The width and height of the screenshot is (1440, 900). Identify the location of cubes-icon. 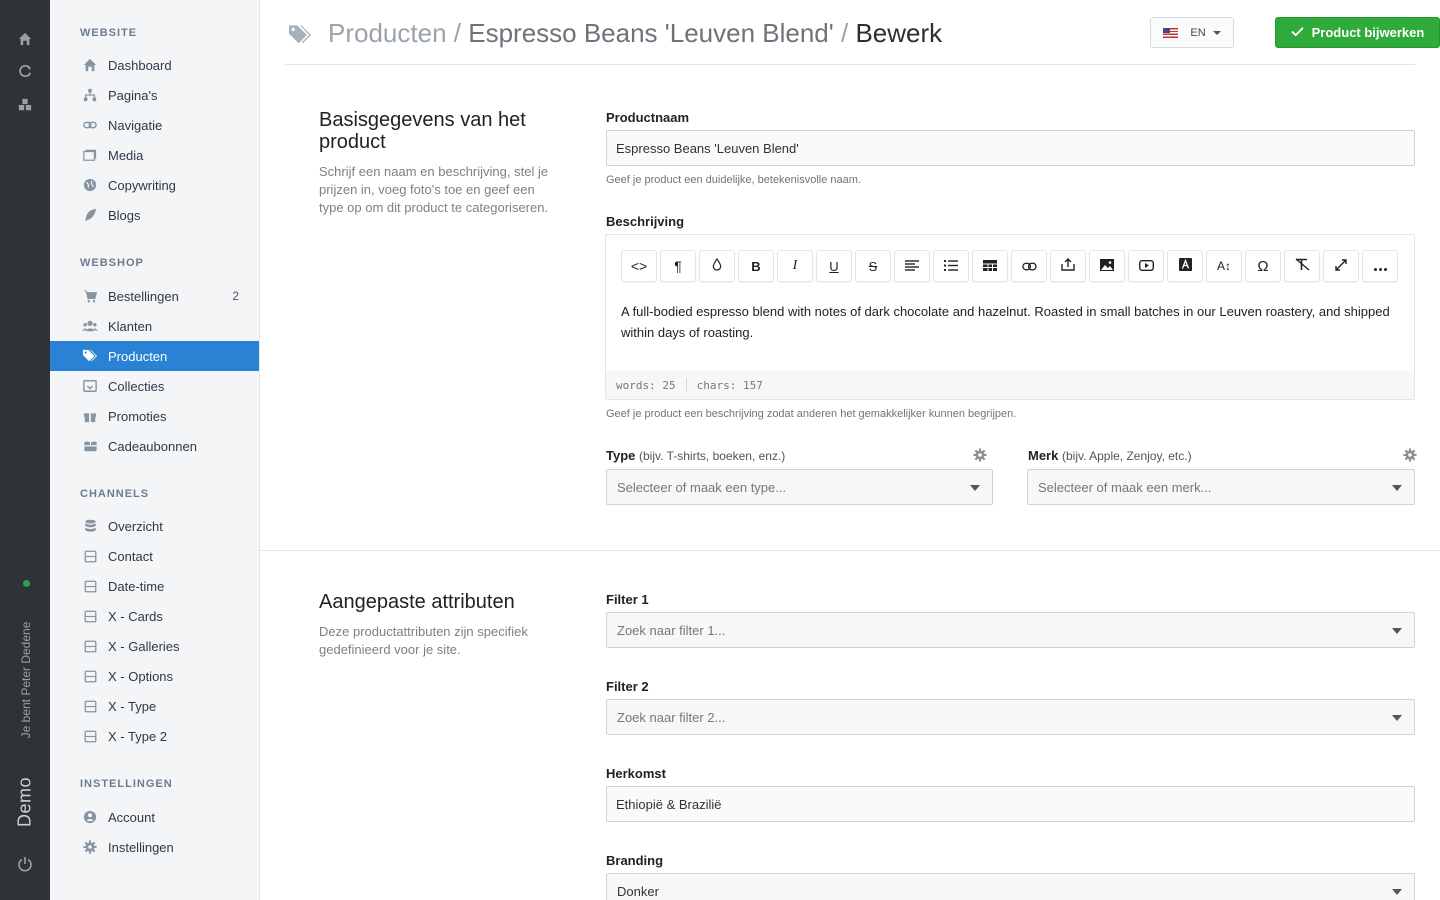
(25, 105).